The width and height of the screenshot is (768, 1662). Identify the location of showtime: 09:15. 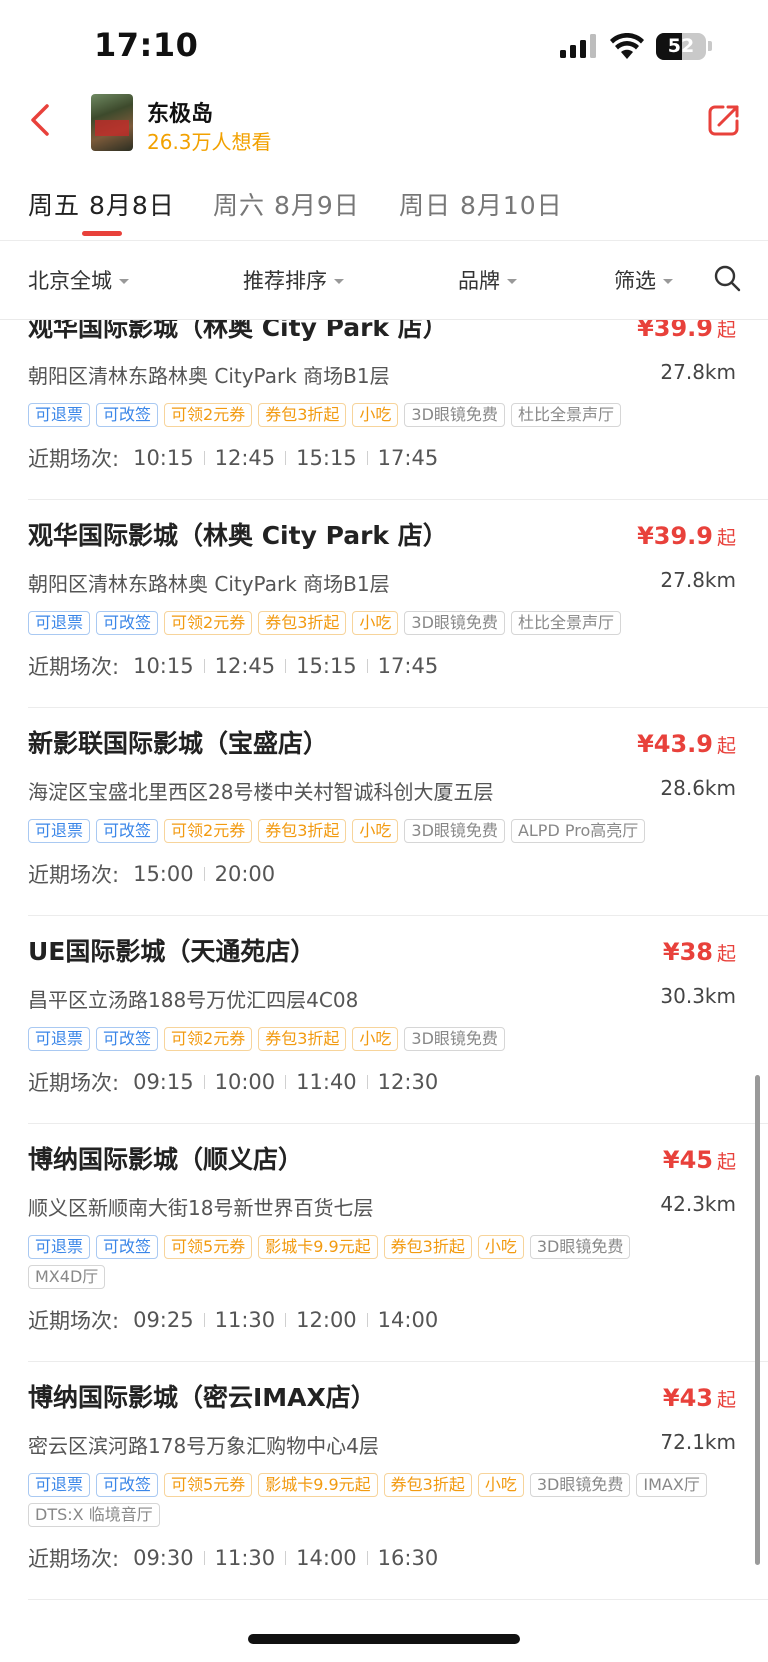
(163, 1082).